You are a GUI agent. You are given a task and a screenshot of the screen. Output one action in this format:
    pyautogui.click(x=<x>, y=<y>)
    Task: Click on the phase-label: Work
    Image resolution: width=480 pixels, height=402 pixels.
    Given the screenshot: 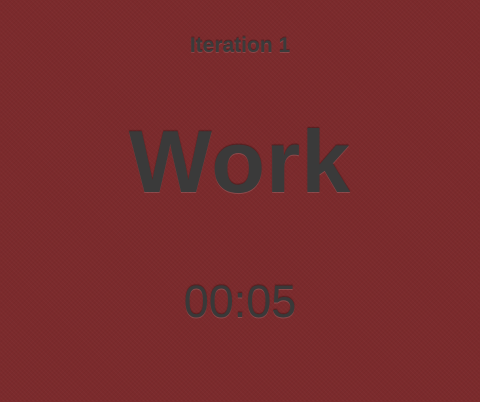 What is the action you would take?
    pyautogui.click(x=240, y=161)
    